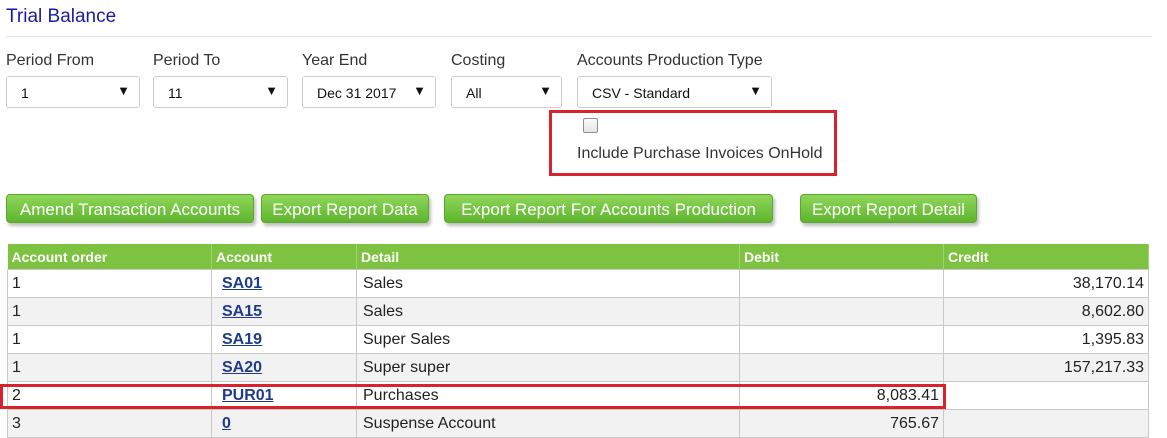 The height and width of the screenshot is (438, 1167). What do you see at coordinates (239, 367) in the screenshot?
I see `account-link: SA20` at bounding box center [239, 367].